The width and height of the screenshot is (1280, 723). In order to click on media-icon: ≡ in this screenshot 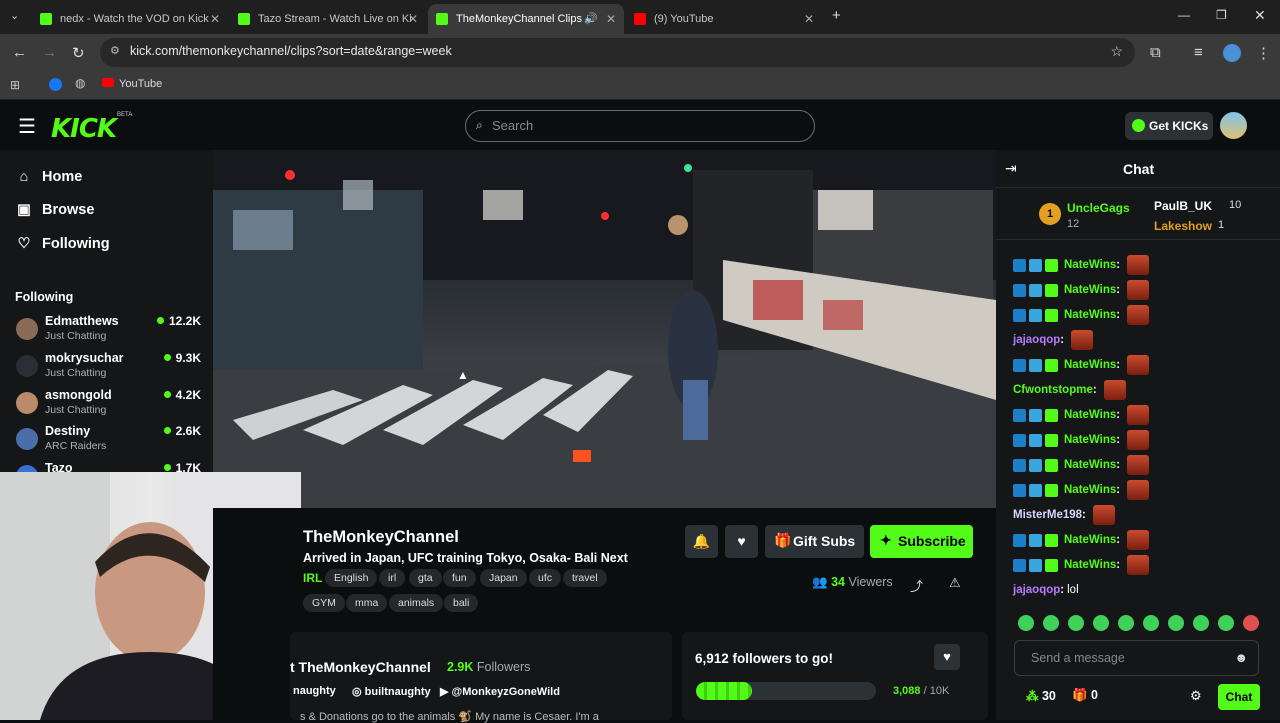, I will do `click(1198, 52)`.